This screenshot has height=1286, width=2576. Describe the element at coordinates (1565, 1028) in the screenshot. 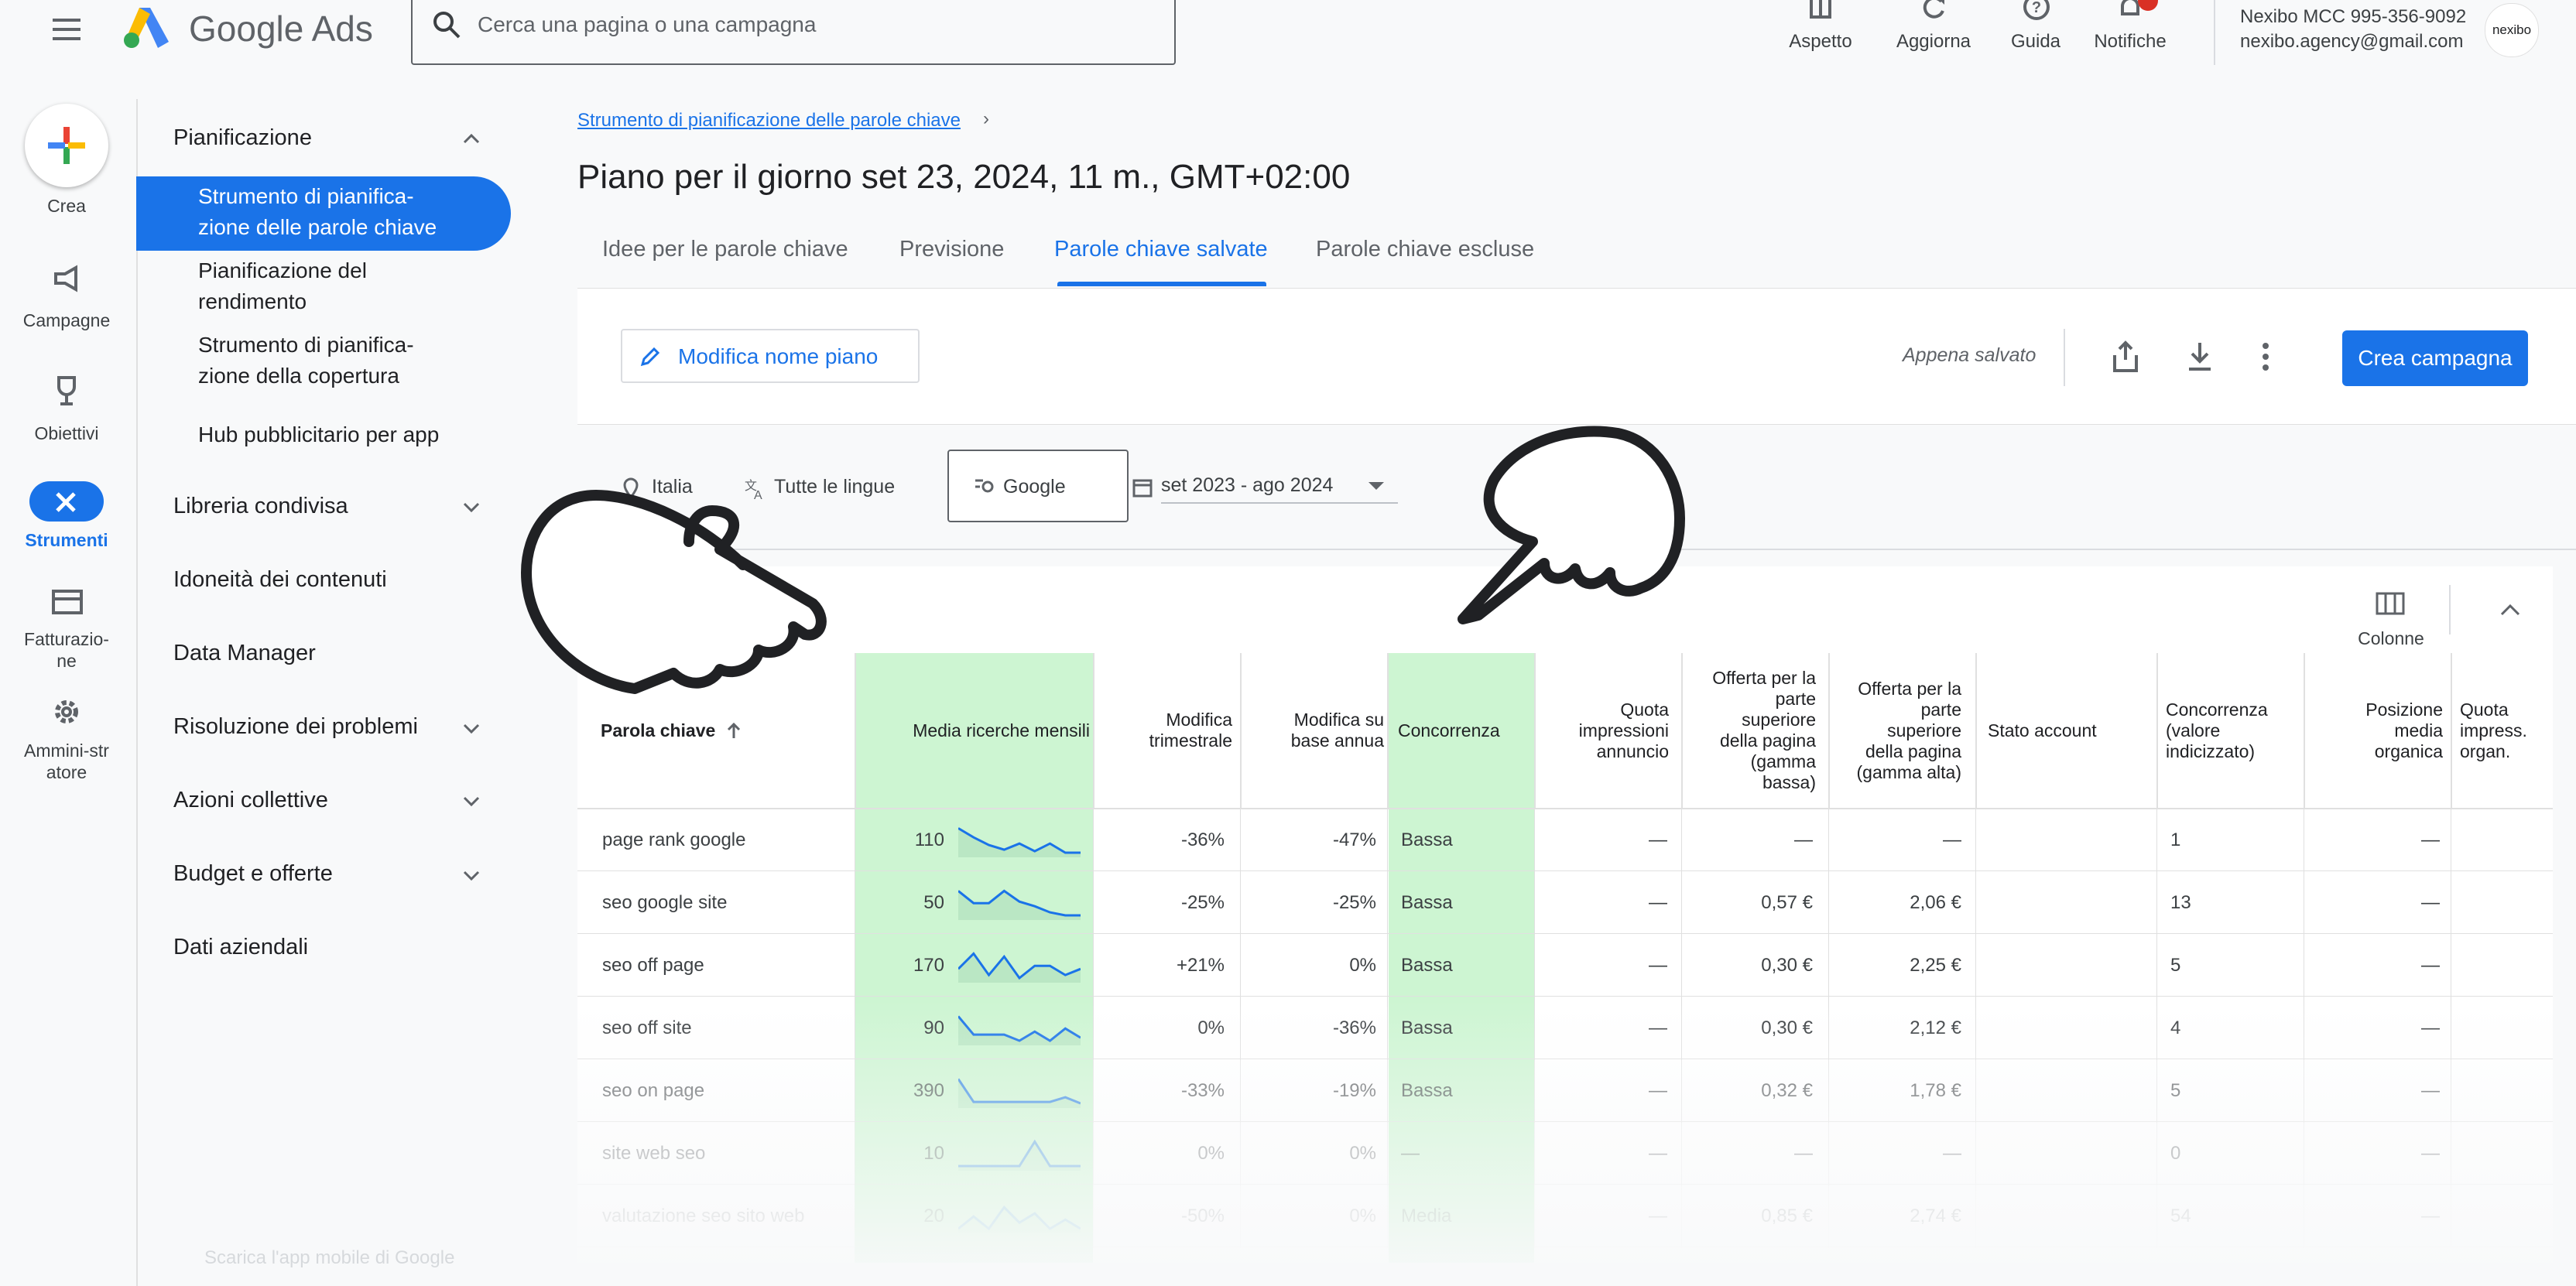

I see `table-row: seo off site 90 0% -36% Bassa — 0,30 € 2,12 € 4 —` at that location.